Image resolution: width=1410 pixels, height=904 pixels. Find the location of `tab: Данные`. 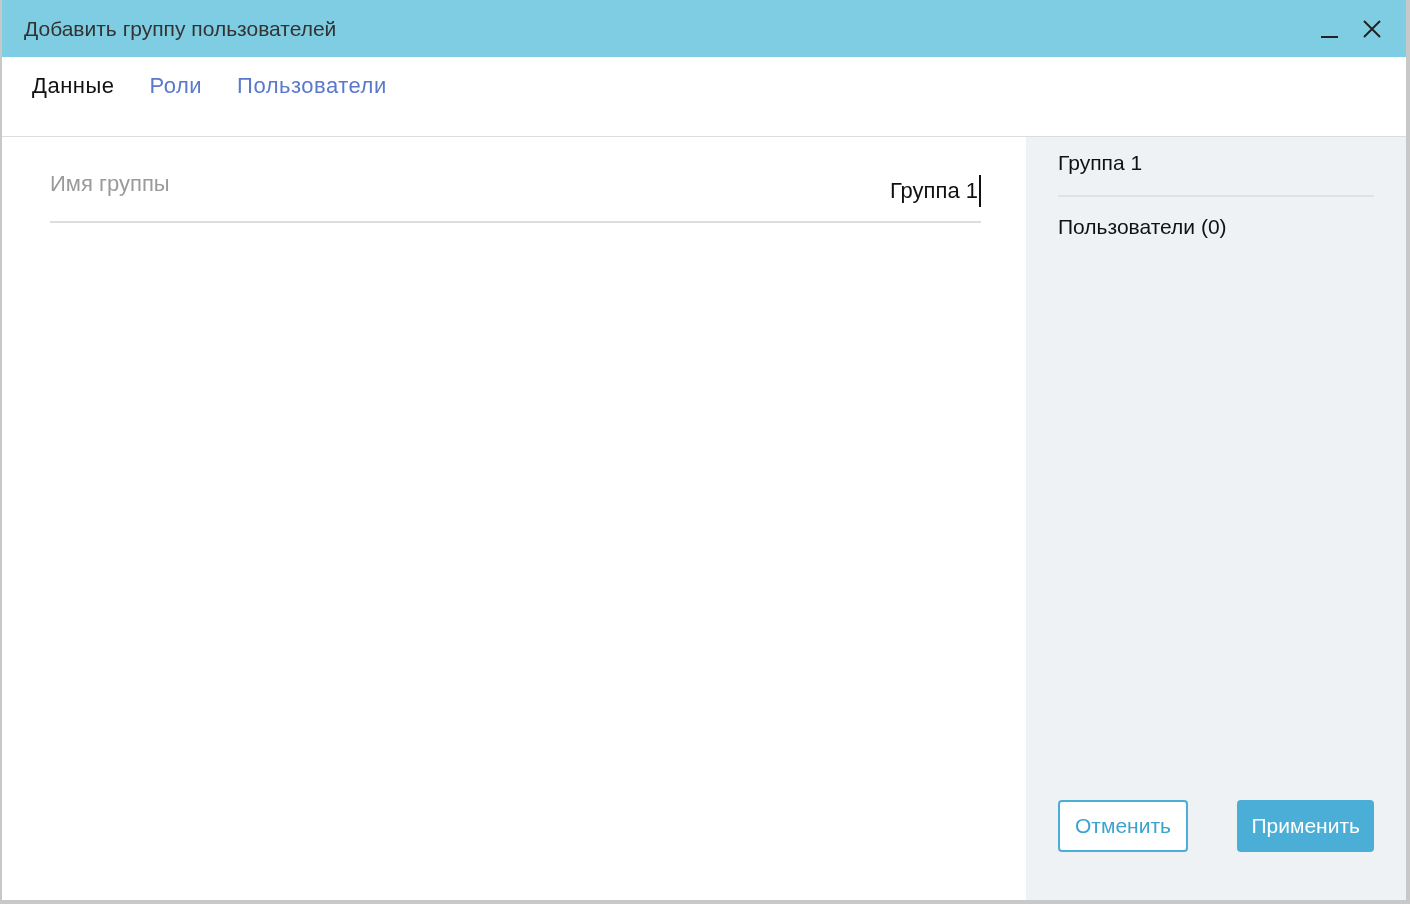

tab: Данные is located at coordinates (73, 85).